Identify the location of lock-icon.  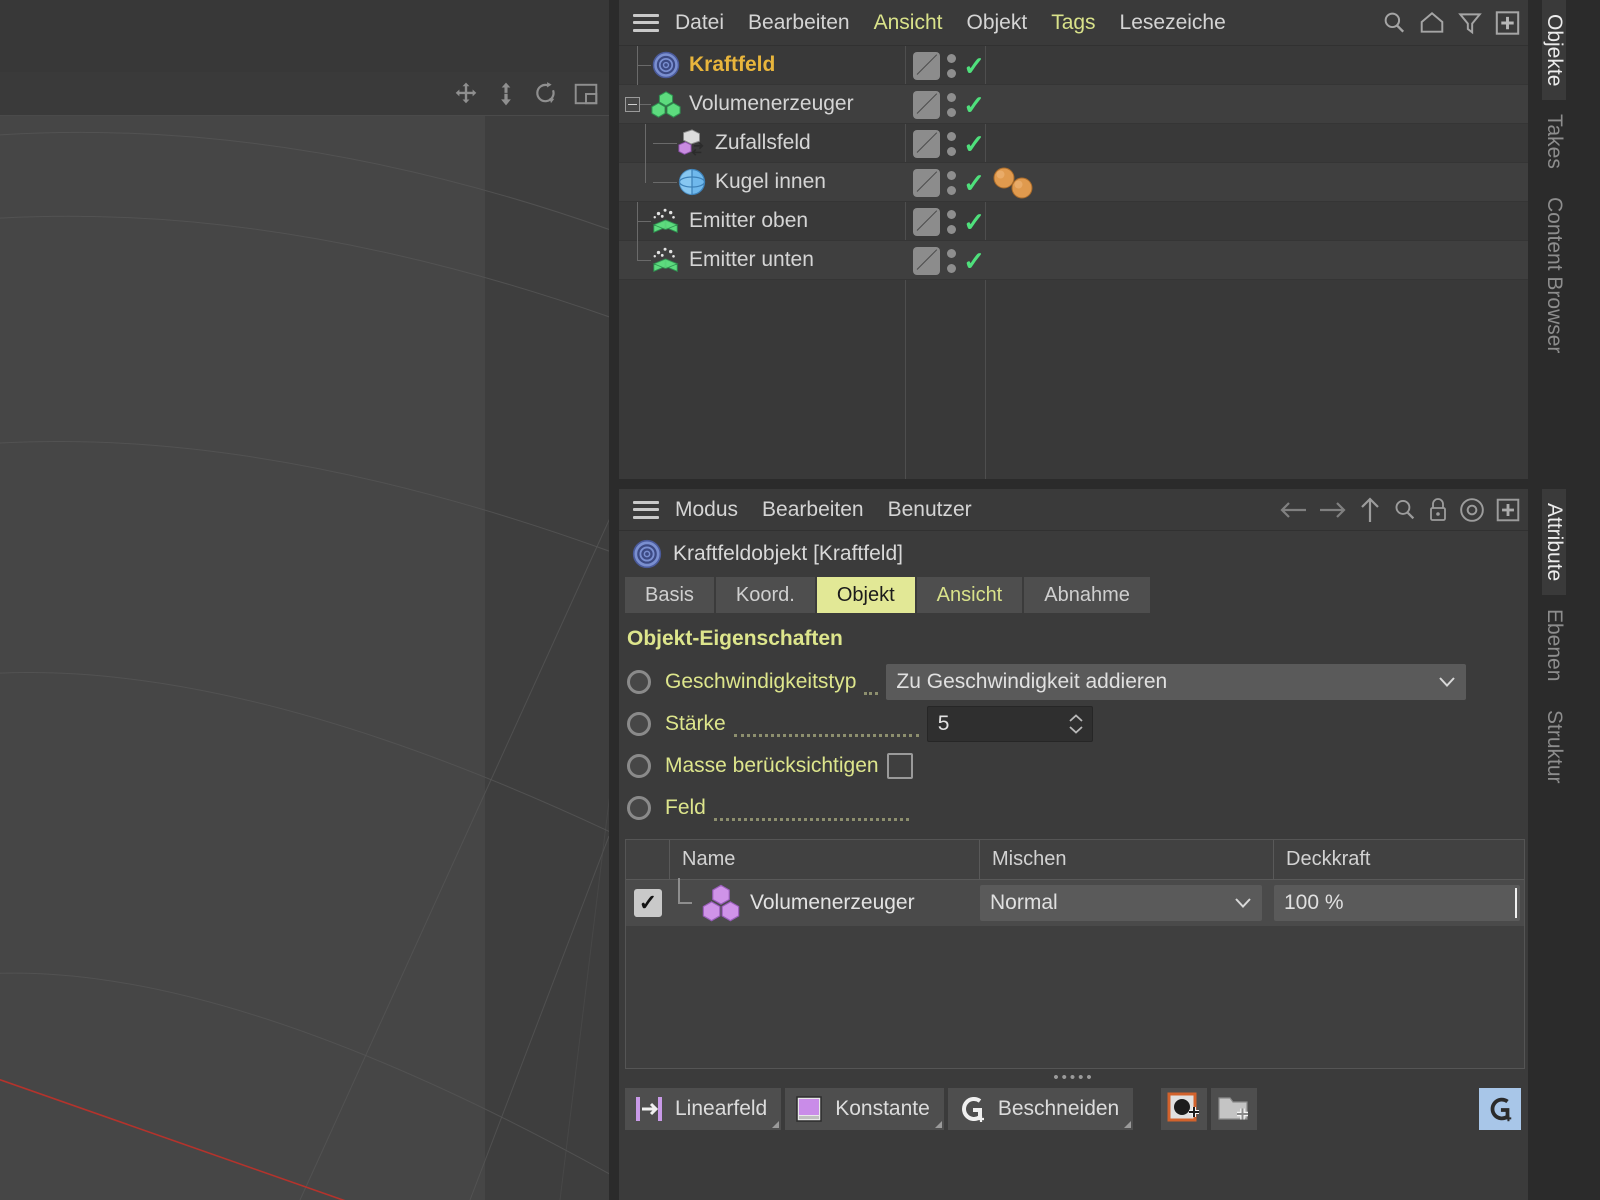
(1438, 510).